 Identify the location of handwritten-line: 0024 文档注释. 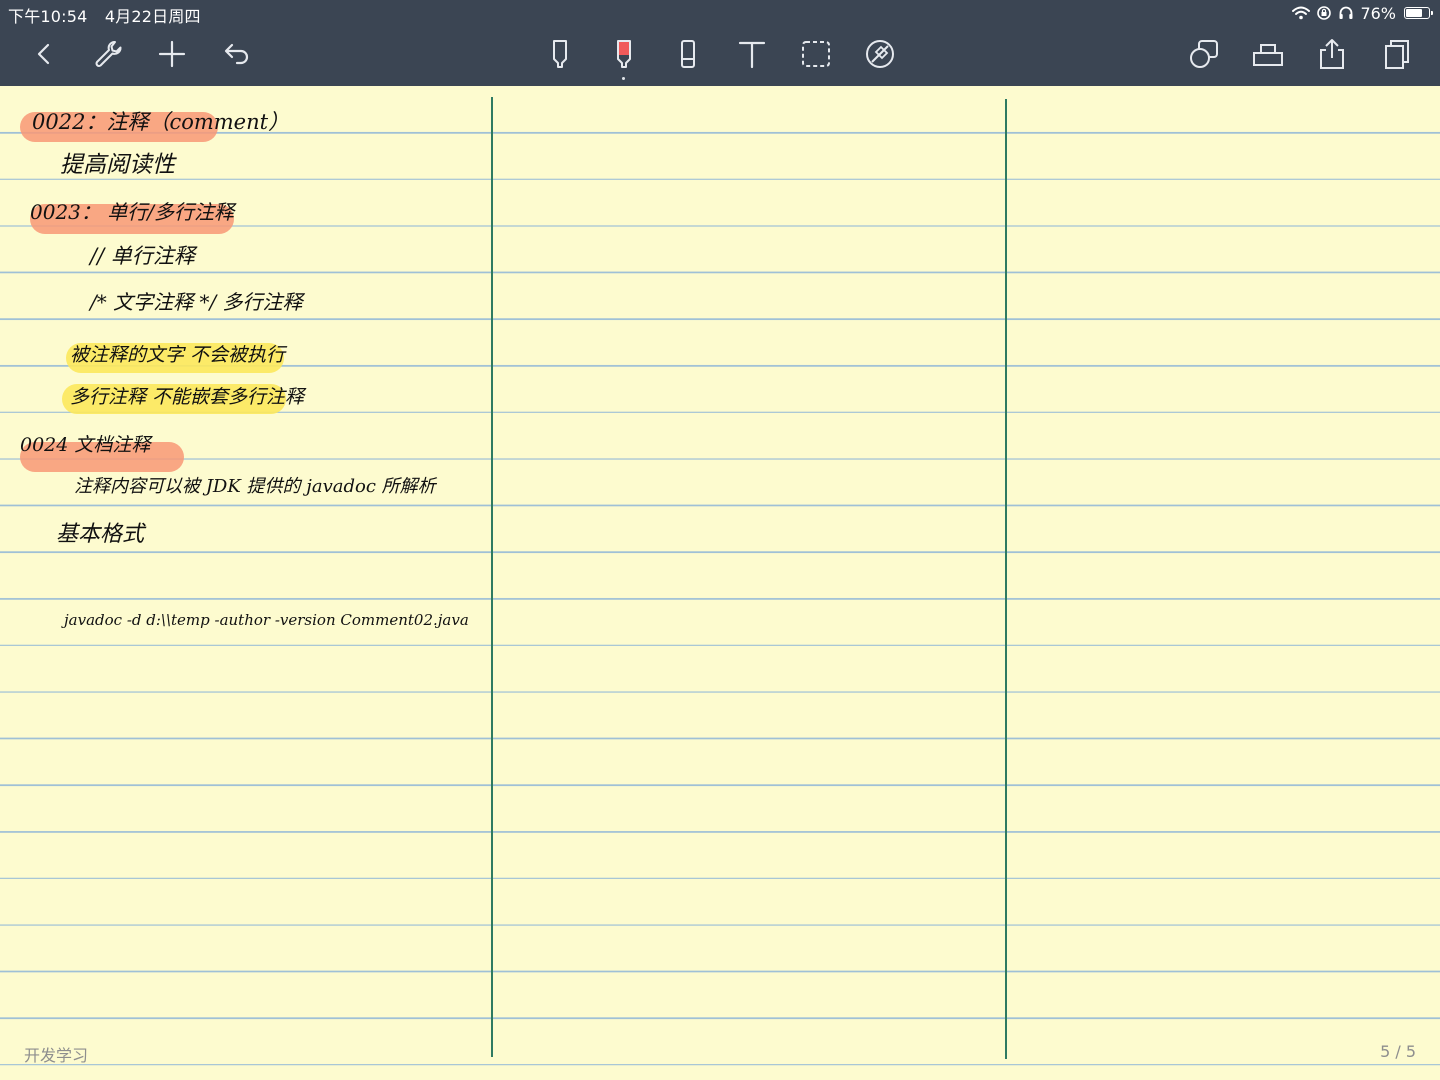
(85, 445).